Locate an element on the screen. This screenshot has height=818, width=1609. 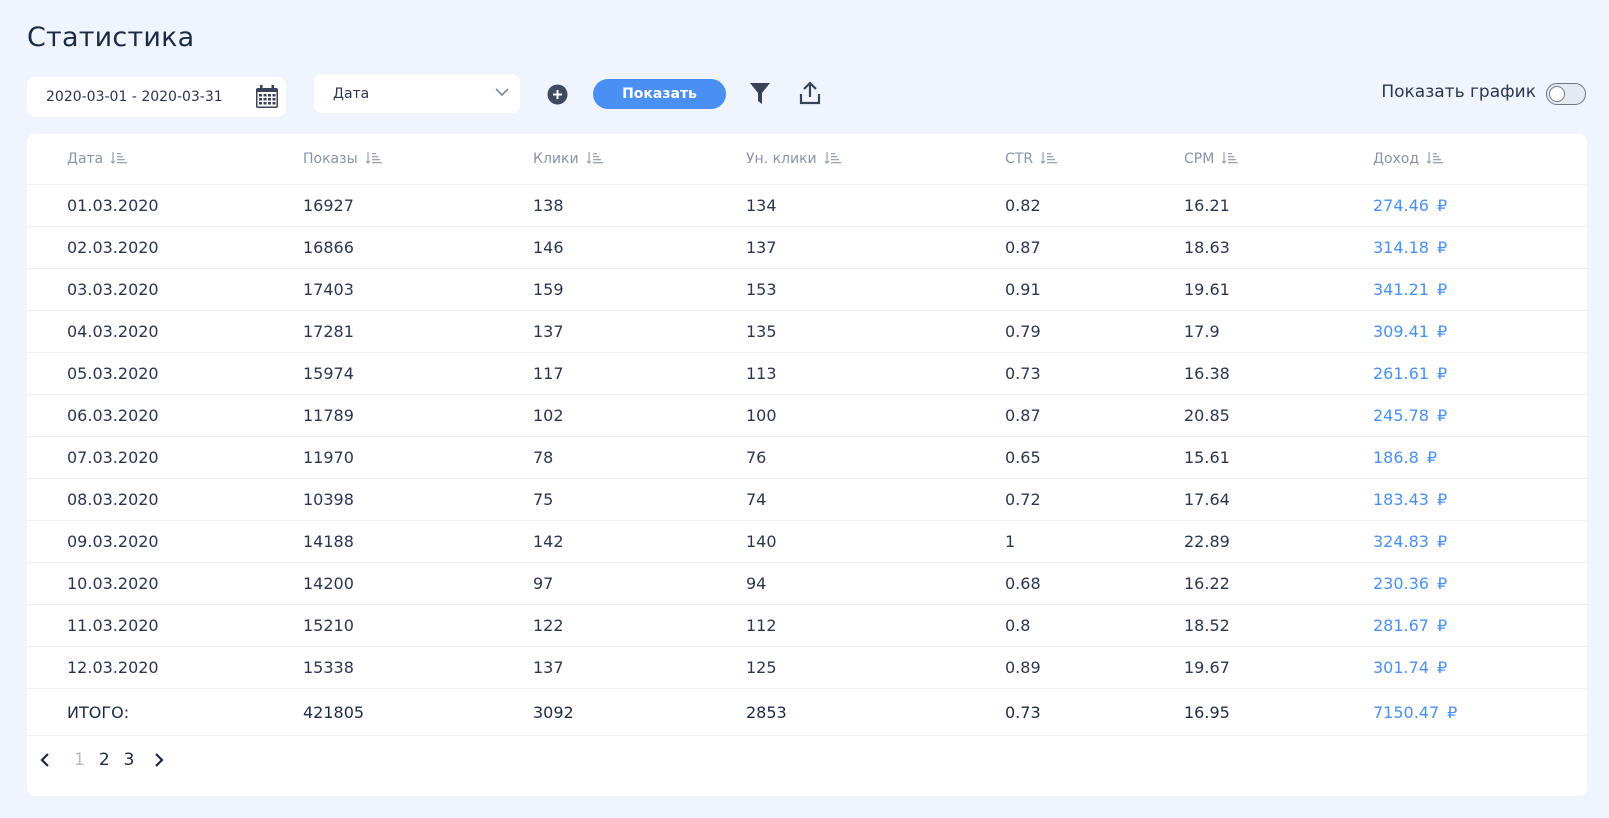
cell-unique-clicks: 134 is located at coordinates (875, 205).